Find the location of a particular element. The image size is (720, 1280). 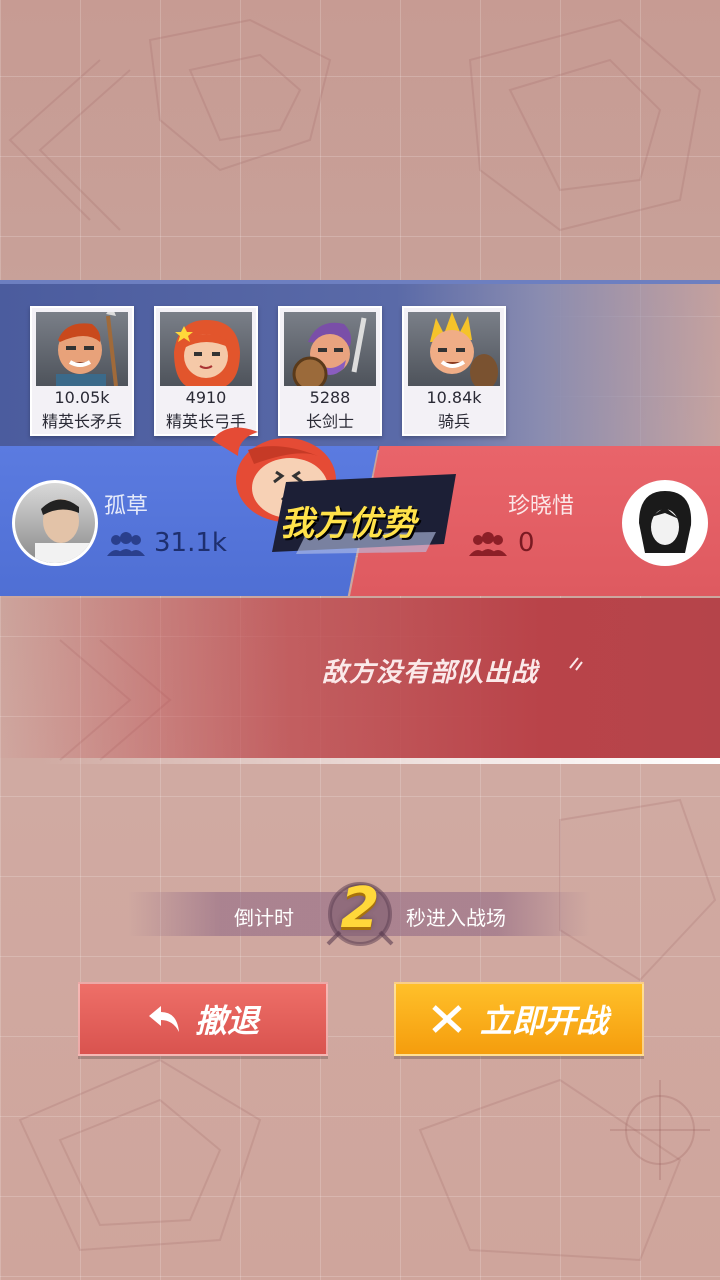

enemy-name: 珍晓惜 is located at coordinates (541, 506).